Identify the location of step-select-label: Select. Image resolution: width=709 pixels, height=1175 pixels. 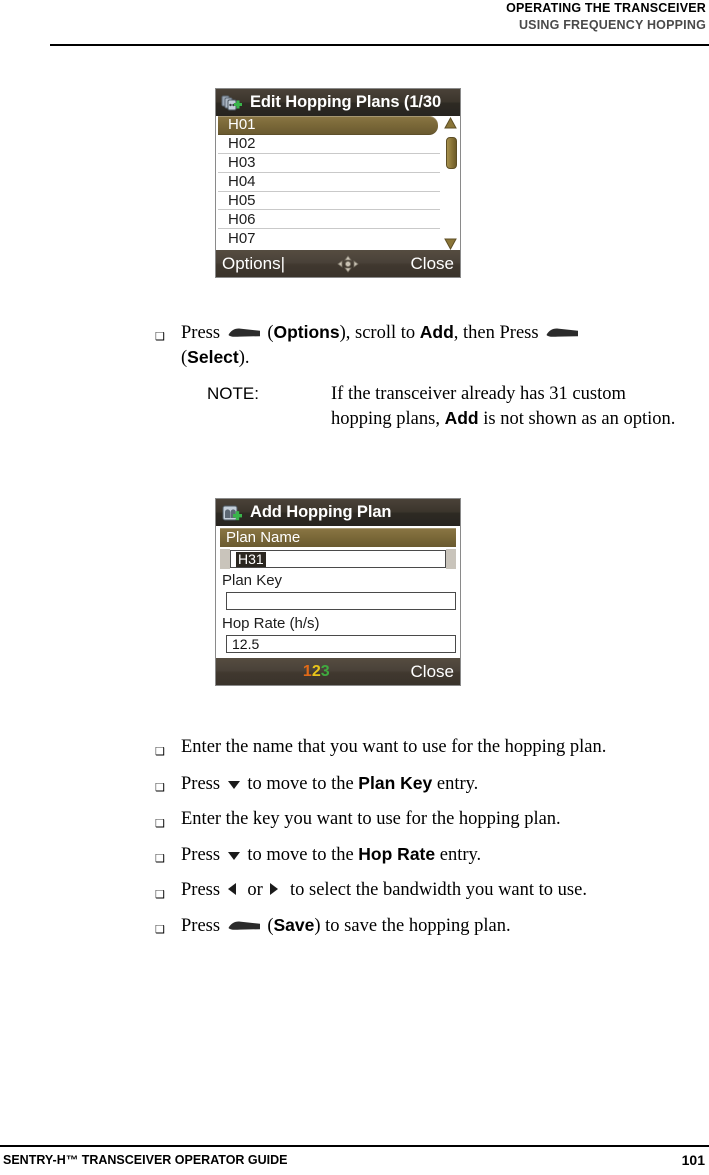
(213, 357).